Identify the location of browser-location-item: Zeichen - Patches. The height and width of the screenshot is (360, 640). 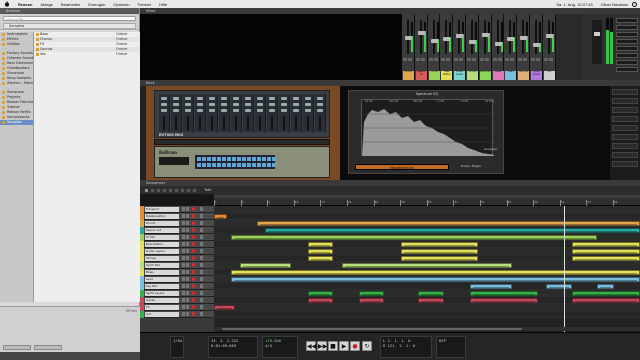
(16, 83).